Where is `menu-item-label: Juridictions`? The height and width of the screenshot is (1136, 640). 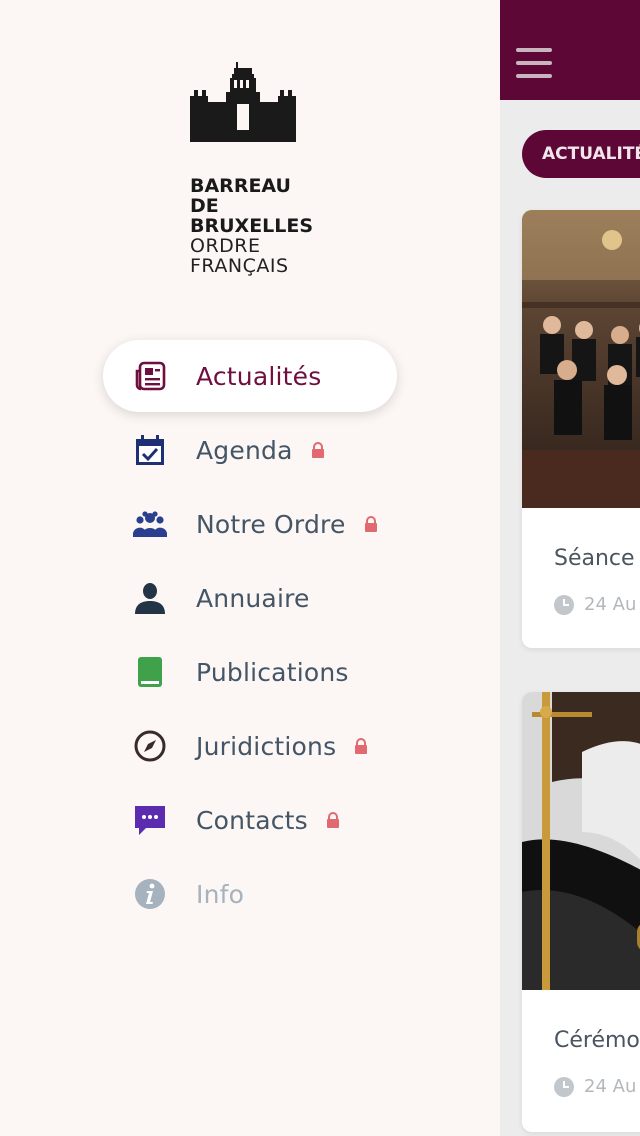 menu-item-label: Juridictions is located at coordinates (266, 746).